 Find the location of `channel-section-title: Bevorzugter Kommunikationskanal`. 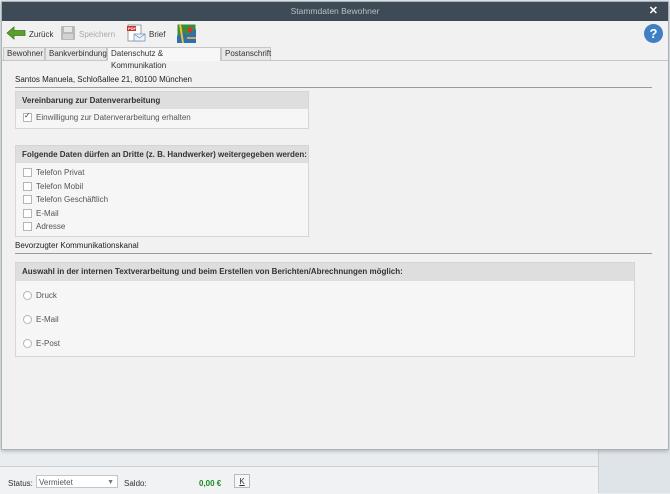

channel-section-title: Bevorzugter Kommunikationskanal is located at coordinates (333, 247).